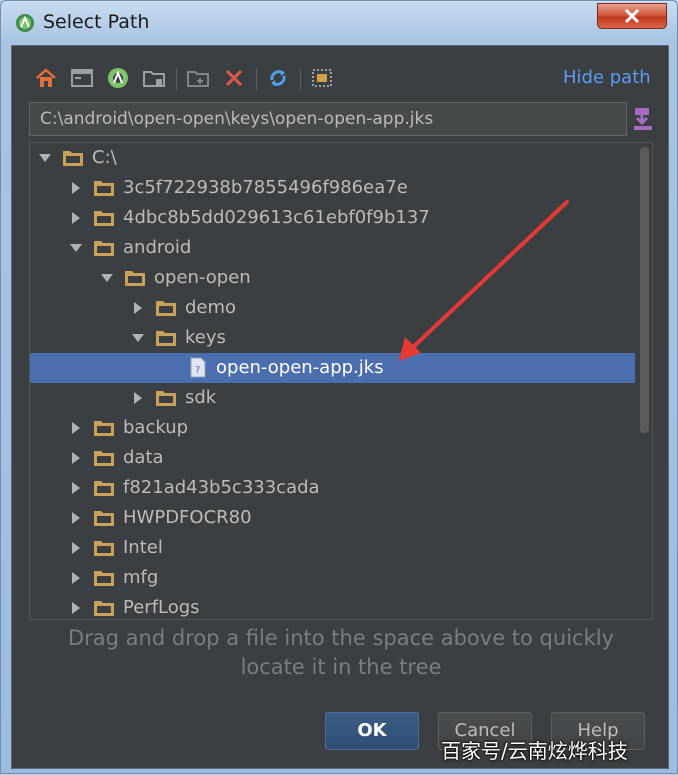 The height and width of the screenshot is (775, 678). I want to click on tree-folder-row: f821ad43b5c333cada, so click(332, 488).